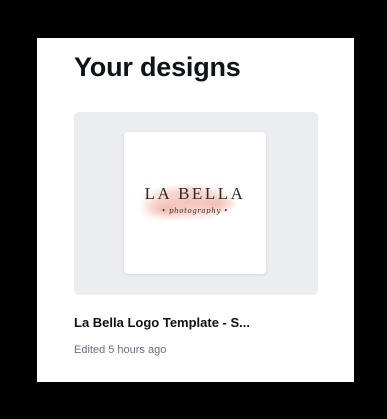  I want to click on logo-script-text: • photography •, so click(195, 211).